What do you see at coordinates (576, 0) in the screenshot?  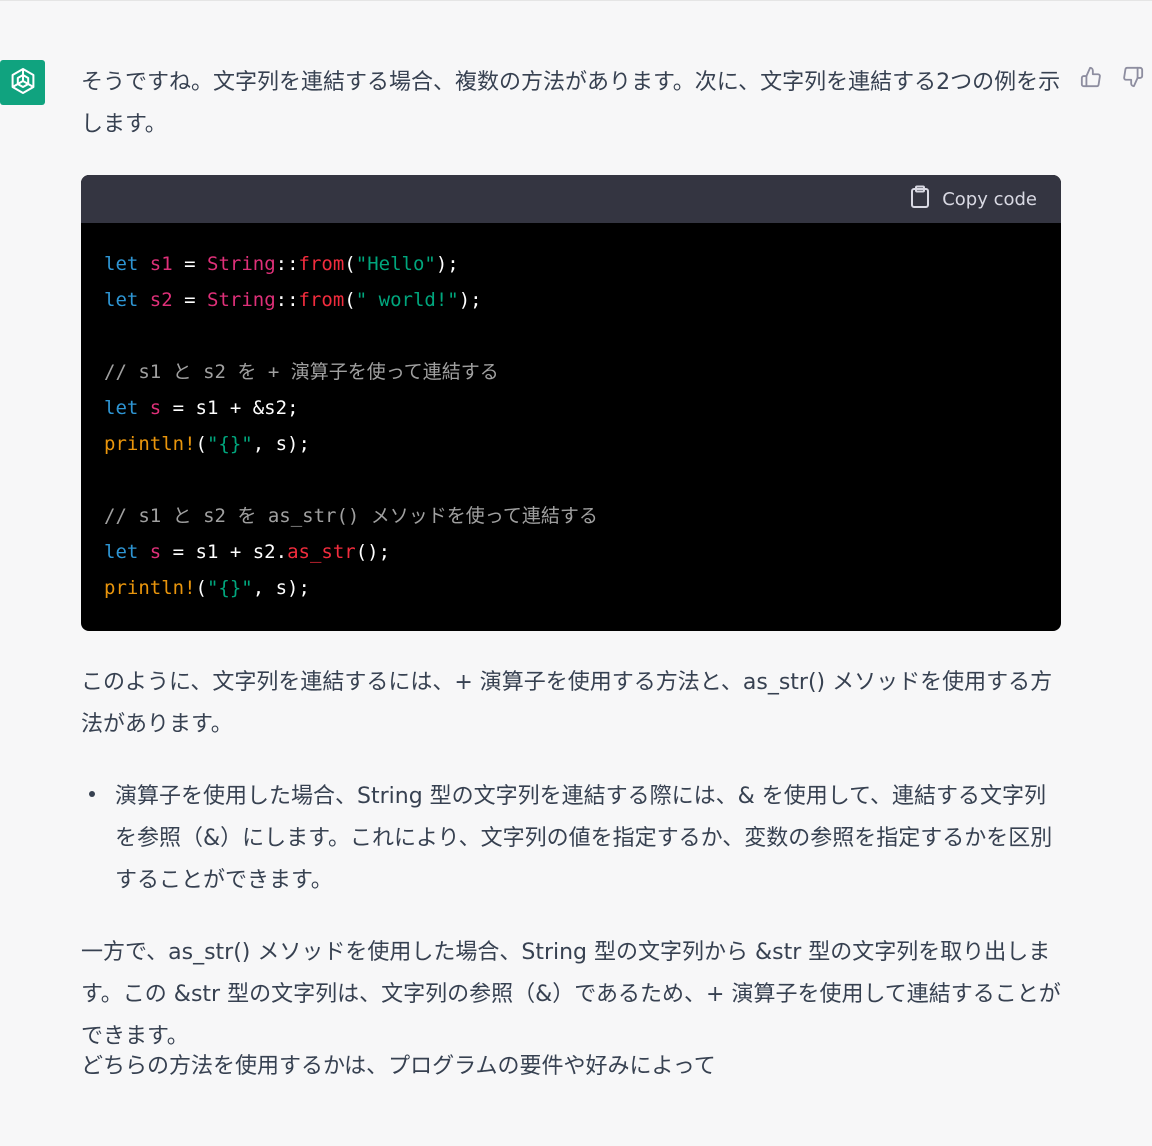 I see `top-divider` at bounding box center [576, 0].